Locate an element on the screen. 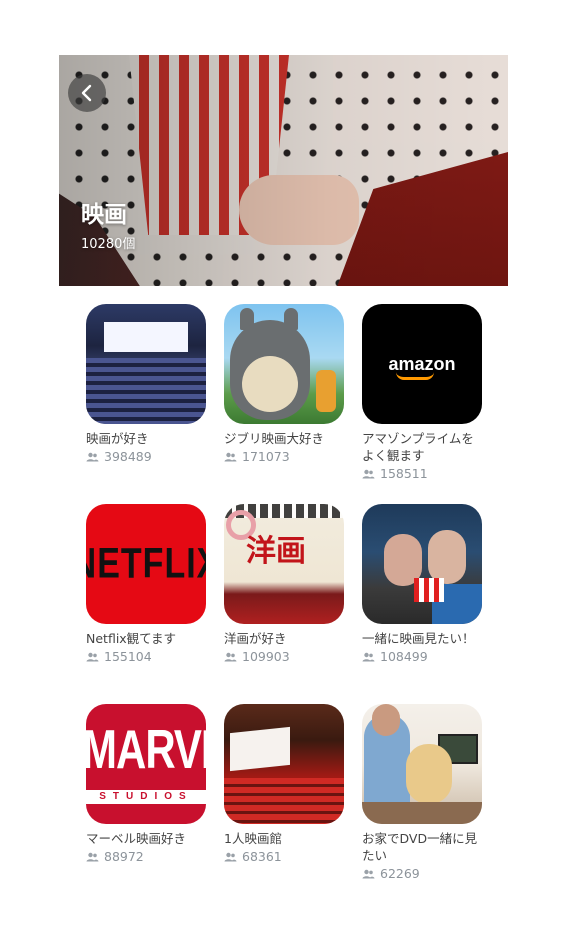 The width and height of the screenshot is (570, 936). member-count: 171073 is located at coordinates (285, 456).